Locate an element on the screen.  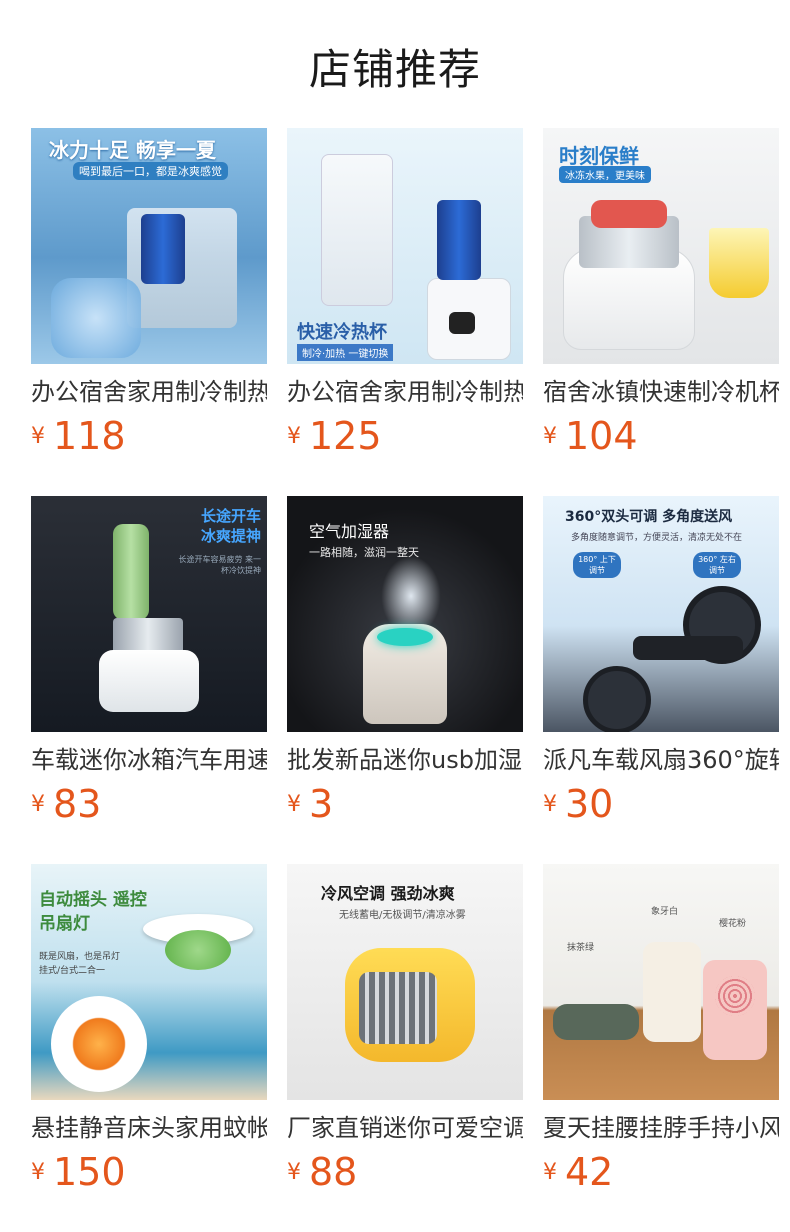
product-name: 宿舍冰镇快速制冷机杯 is located at coordinates (661, 392).